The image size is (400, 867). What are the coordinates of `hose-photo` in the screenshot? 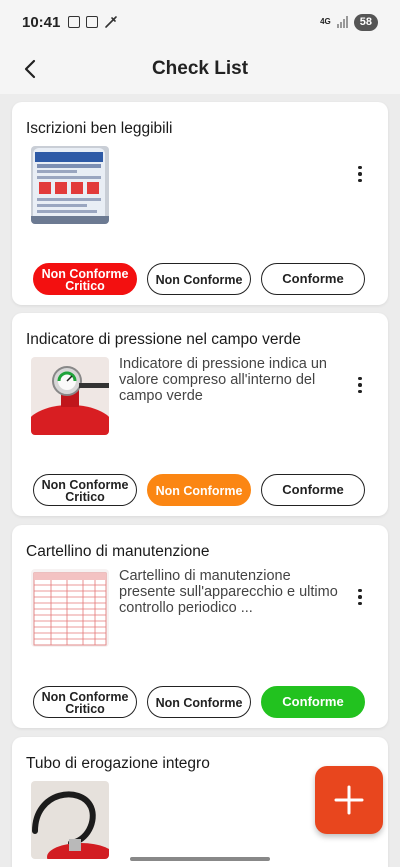 It's located at (70, 820).